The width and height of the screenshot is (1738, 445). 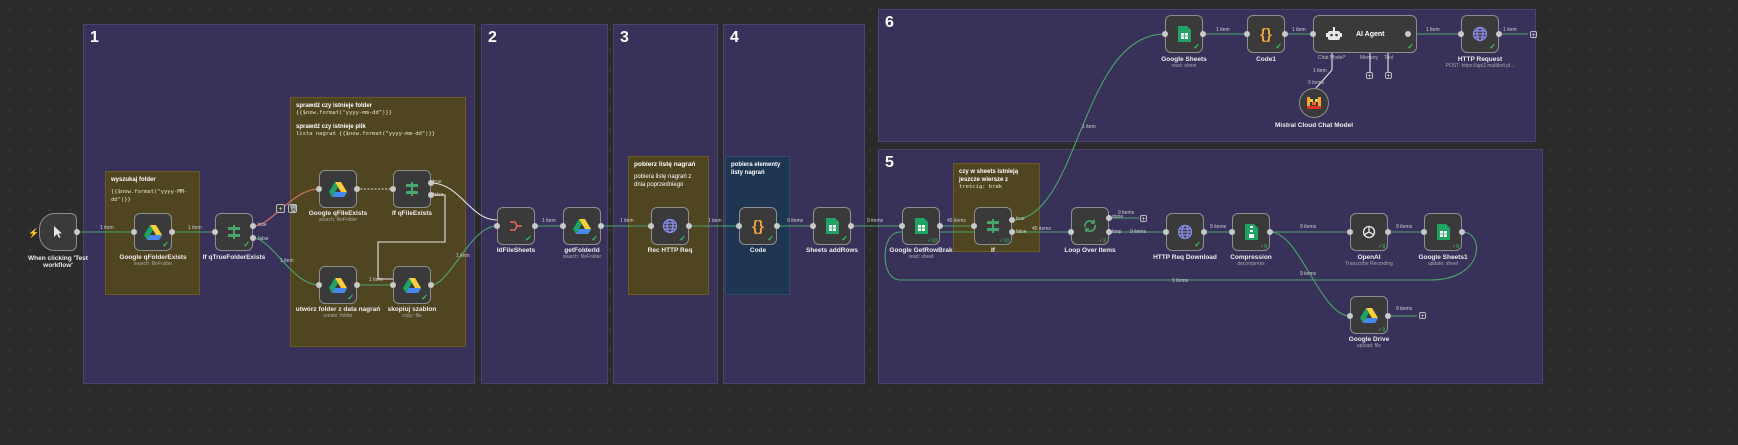 What do you see at coordinates (1369, 315) in the screenshot?
I see `node-google-drive: ✓9` at bounding box center [1369, 315].